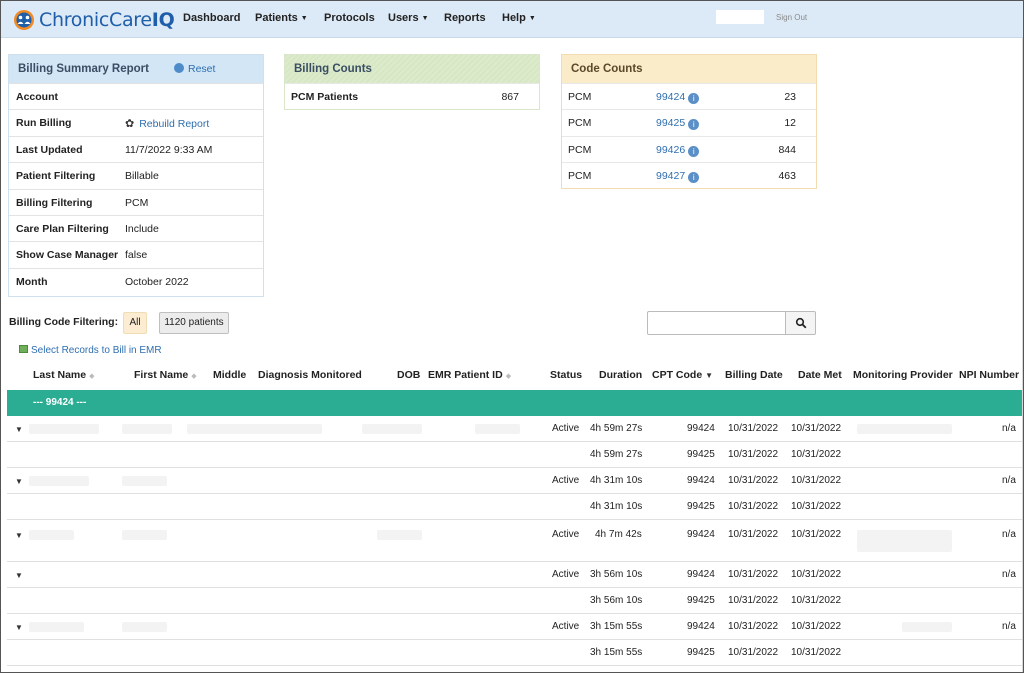  I want to click on rebuild-report-link: ✿ Rebuild Report, so click(167, 123).